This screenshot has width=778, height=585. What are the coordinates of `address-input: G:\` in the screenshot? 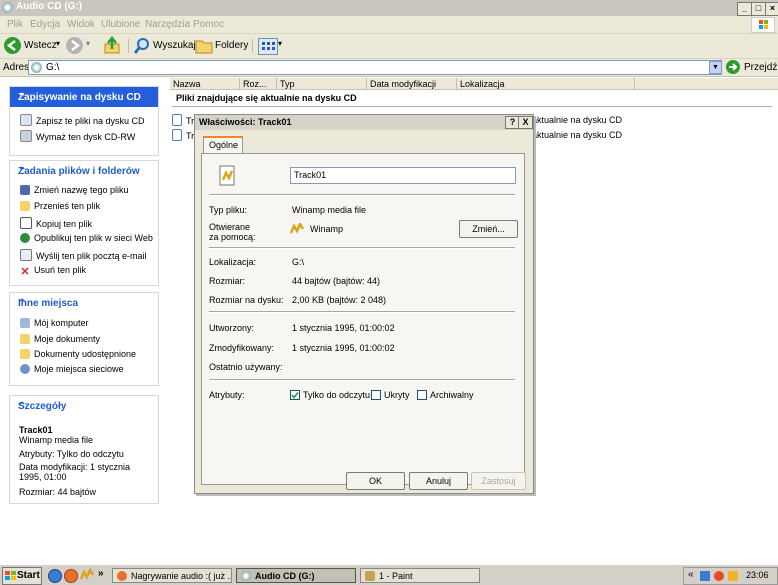 It's located at (375, 67).